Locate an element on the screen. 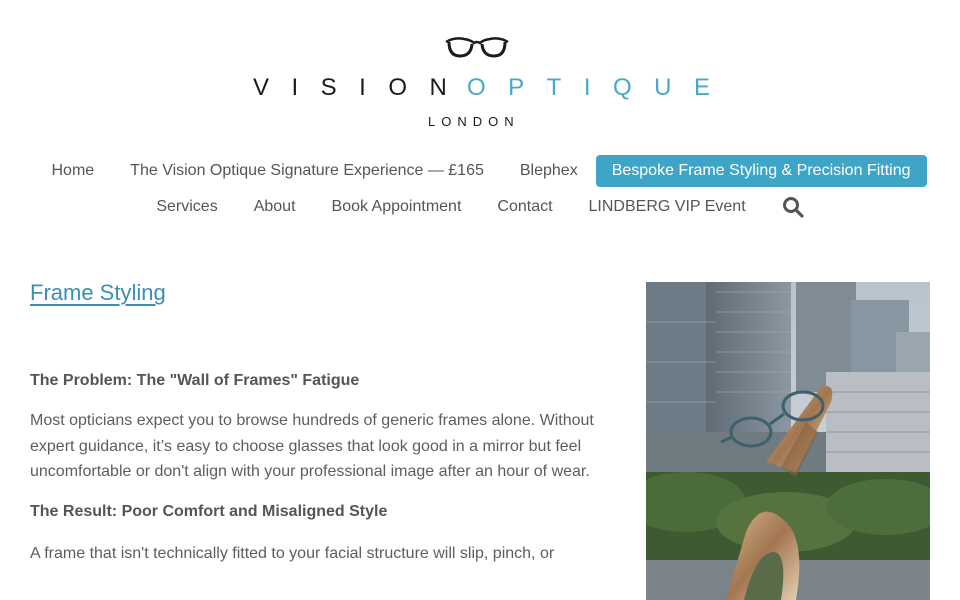  nav-item-blephex: Blephex is located at coordinates (549, 171).